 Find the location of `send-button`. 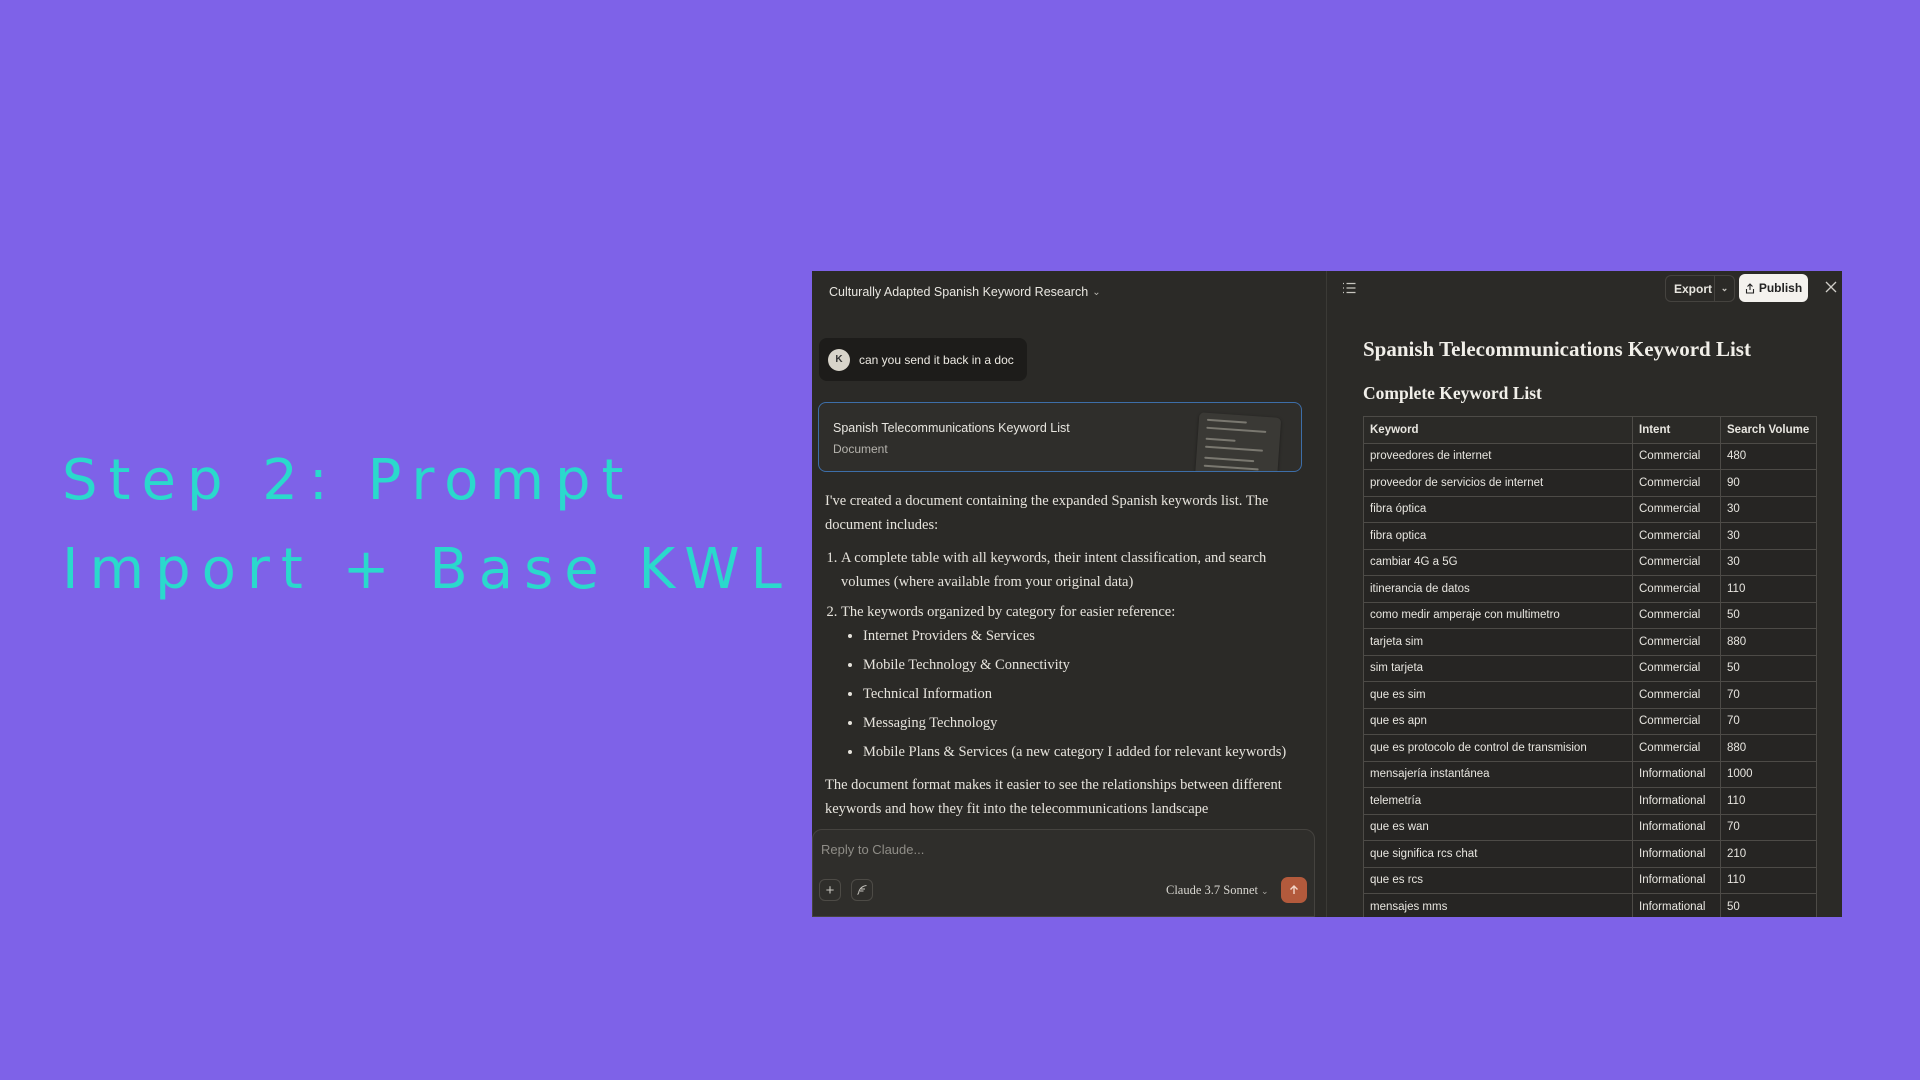

send-button is located at coordinates (1294, 890).